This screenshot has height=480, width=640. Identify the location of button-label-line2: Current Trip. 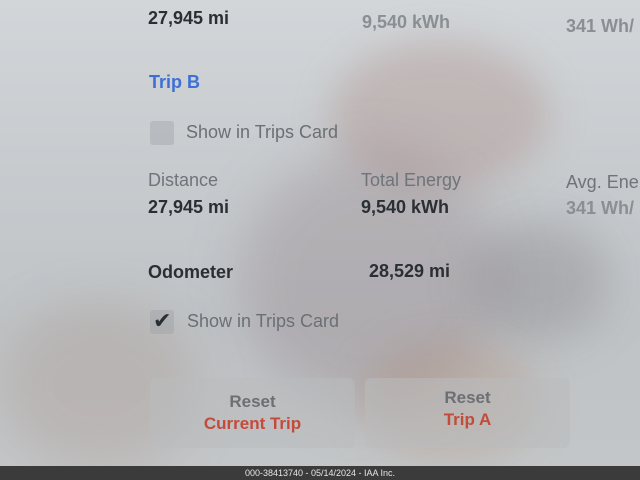
(252, 423).